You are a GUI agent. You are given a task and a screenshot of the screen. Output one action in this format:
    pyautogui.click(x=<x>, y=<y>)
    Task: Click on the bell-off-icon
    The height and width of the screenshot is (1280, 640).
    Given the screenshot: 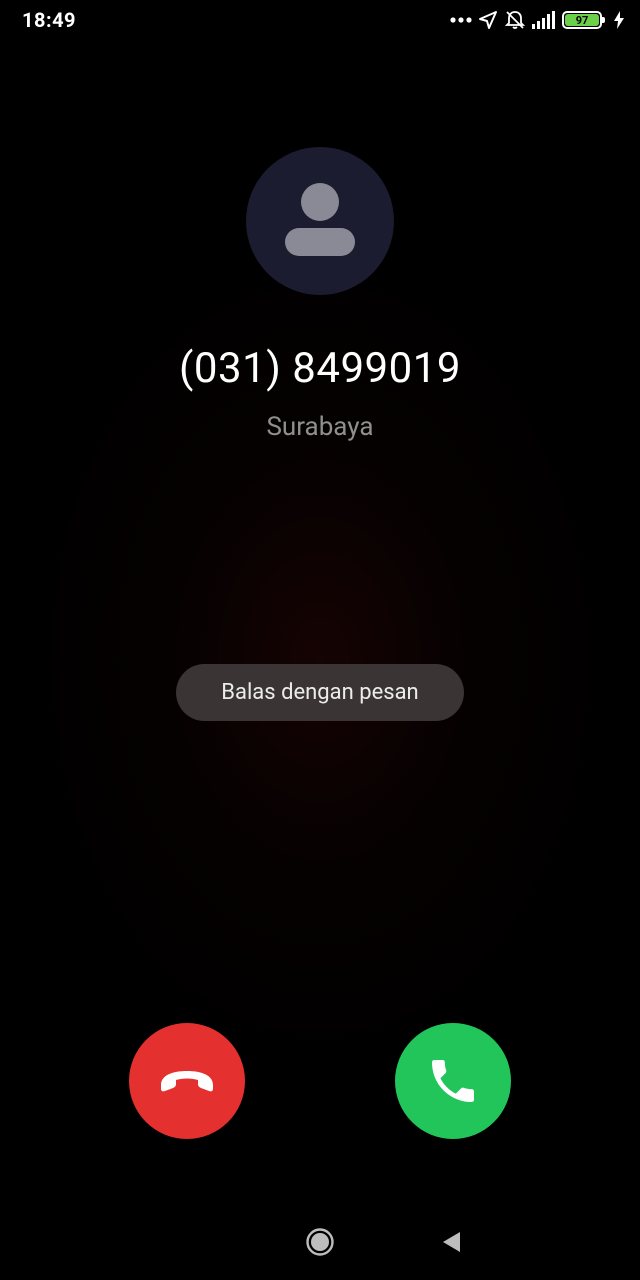 What is the action you would take?
    pyautogui.click(x=515, y=20)
    